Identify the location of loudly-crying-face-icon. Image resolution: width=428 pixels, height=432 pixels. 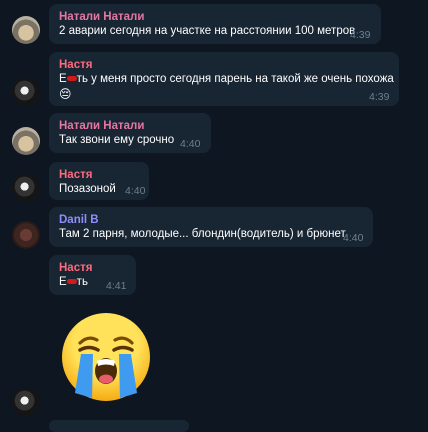
(106, 357).